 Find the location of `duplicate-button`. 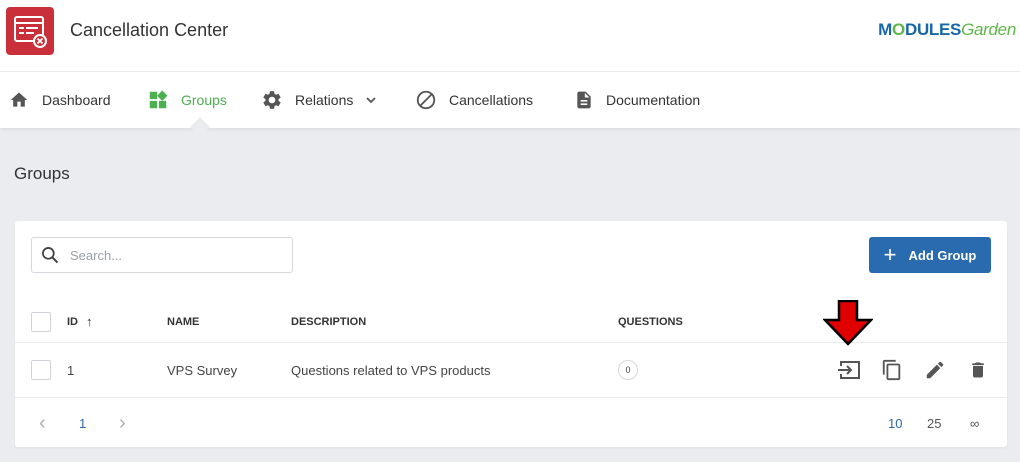

duplicate-button is located at coordinates (892, 370).